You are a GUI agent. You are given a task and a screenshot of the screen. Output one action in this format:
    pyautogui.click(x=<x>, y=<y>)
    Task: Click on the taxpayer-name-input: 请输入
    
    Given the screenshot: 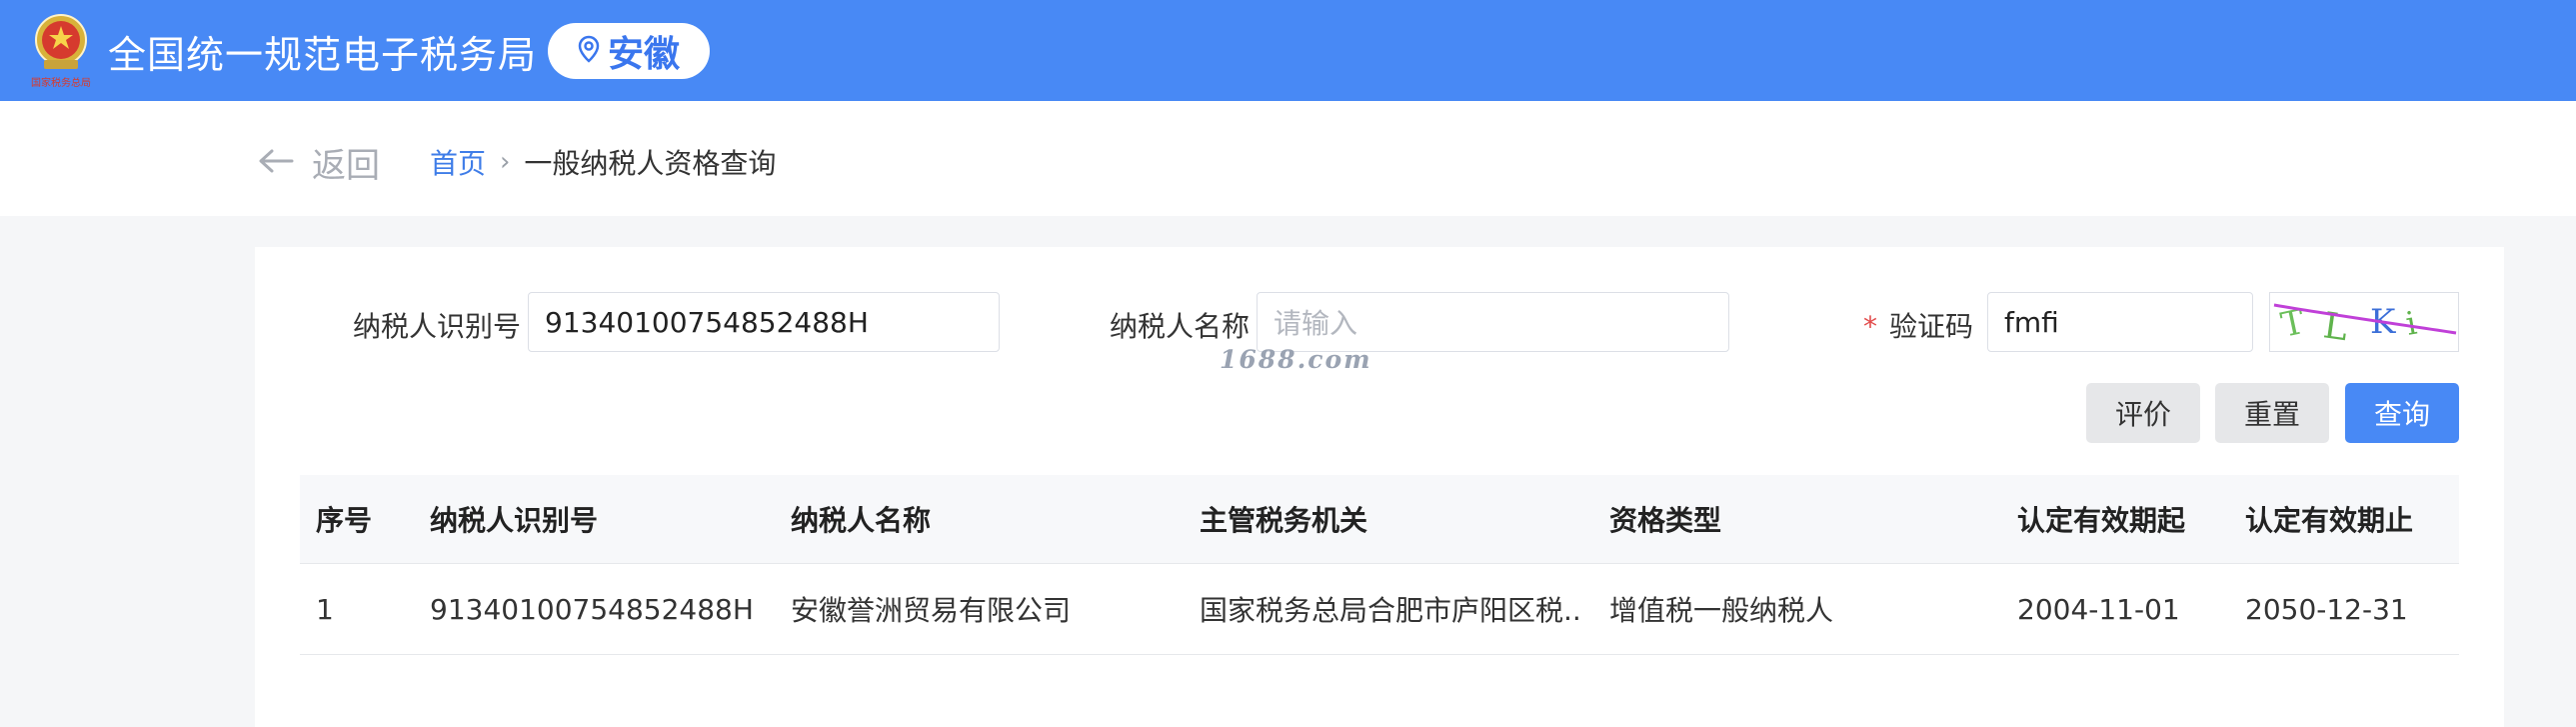 What is the action you would take?
    pyautogui.click(x=1493, y=322)
    